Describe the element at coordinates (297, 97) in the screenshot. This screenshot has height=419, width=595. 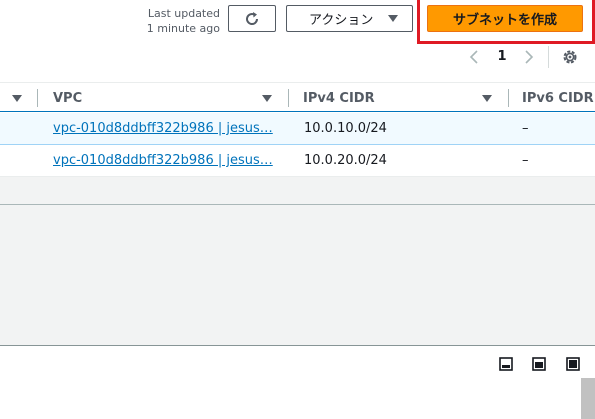
I see `table-header: VPC IPv4 CIDR IPv6 CIDR` at that location.